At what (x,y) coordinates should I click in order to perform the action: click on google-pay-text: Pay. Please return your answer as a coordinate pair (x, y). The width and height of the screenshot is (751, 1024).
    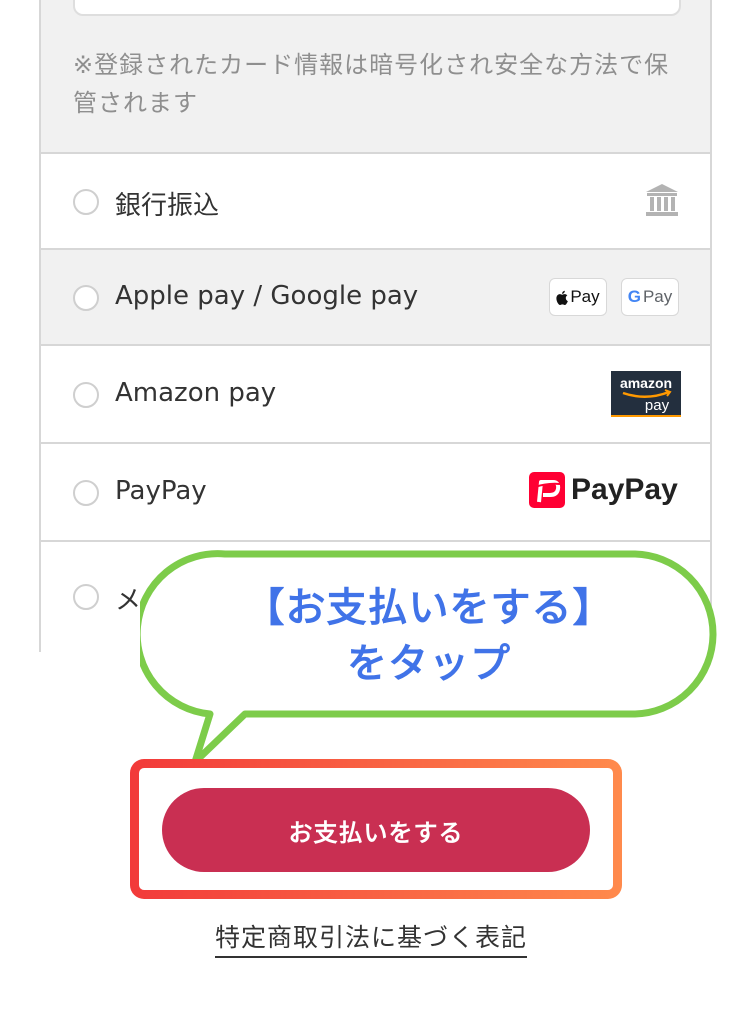
    Looking at the image, I should click on (657, 296).